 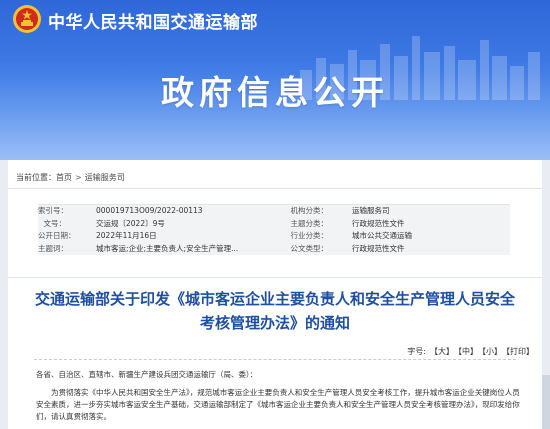 What do you see at coordinates (382, 235) in the screenshot?
I see `industry-category-value: 城市公共交通运输` at bounding box center [382, 235].